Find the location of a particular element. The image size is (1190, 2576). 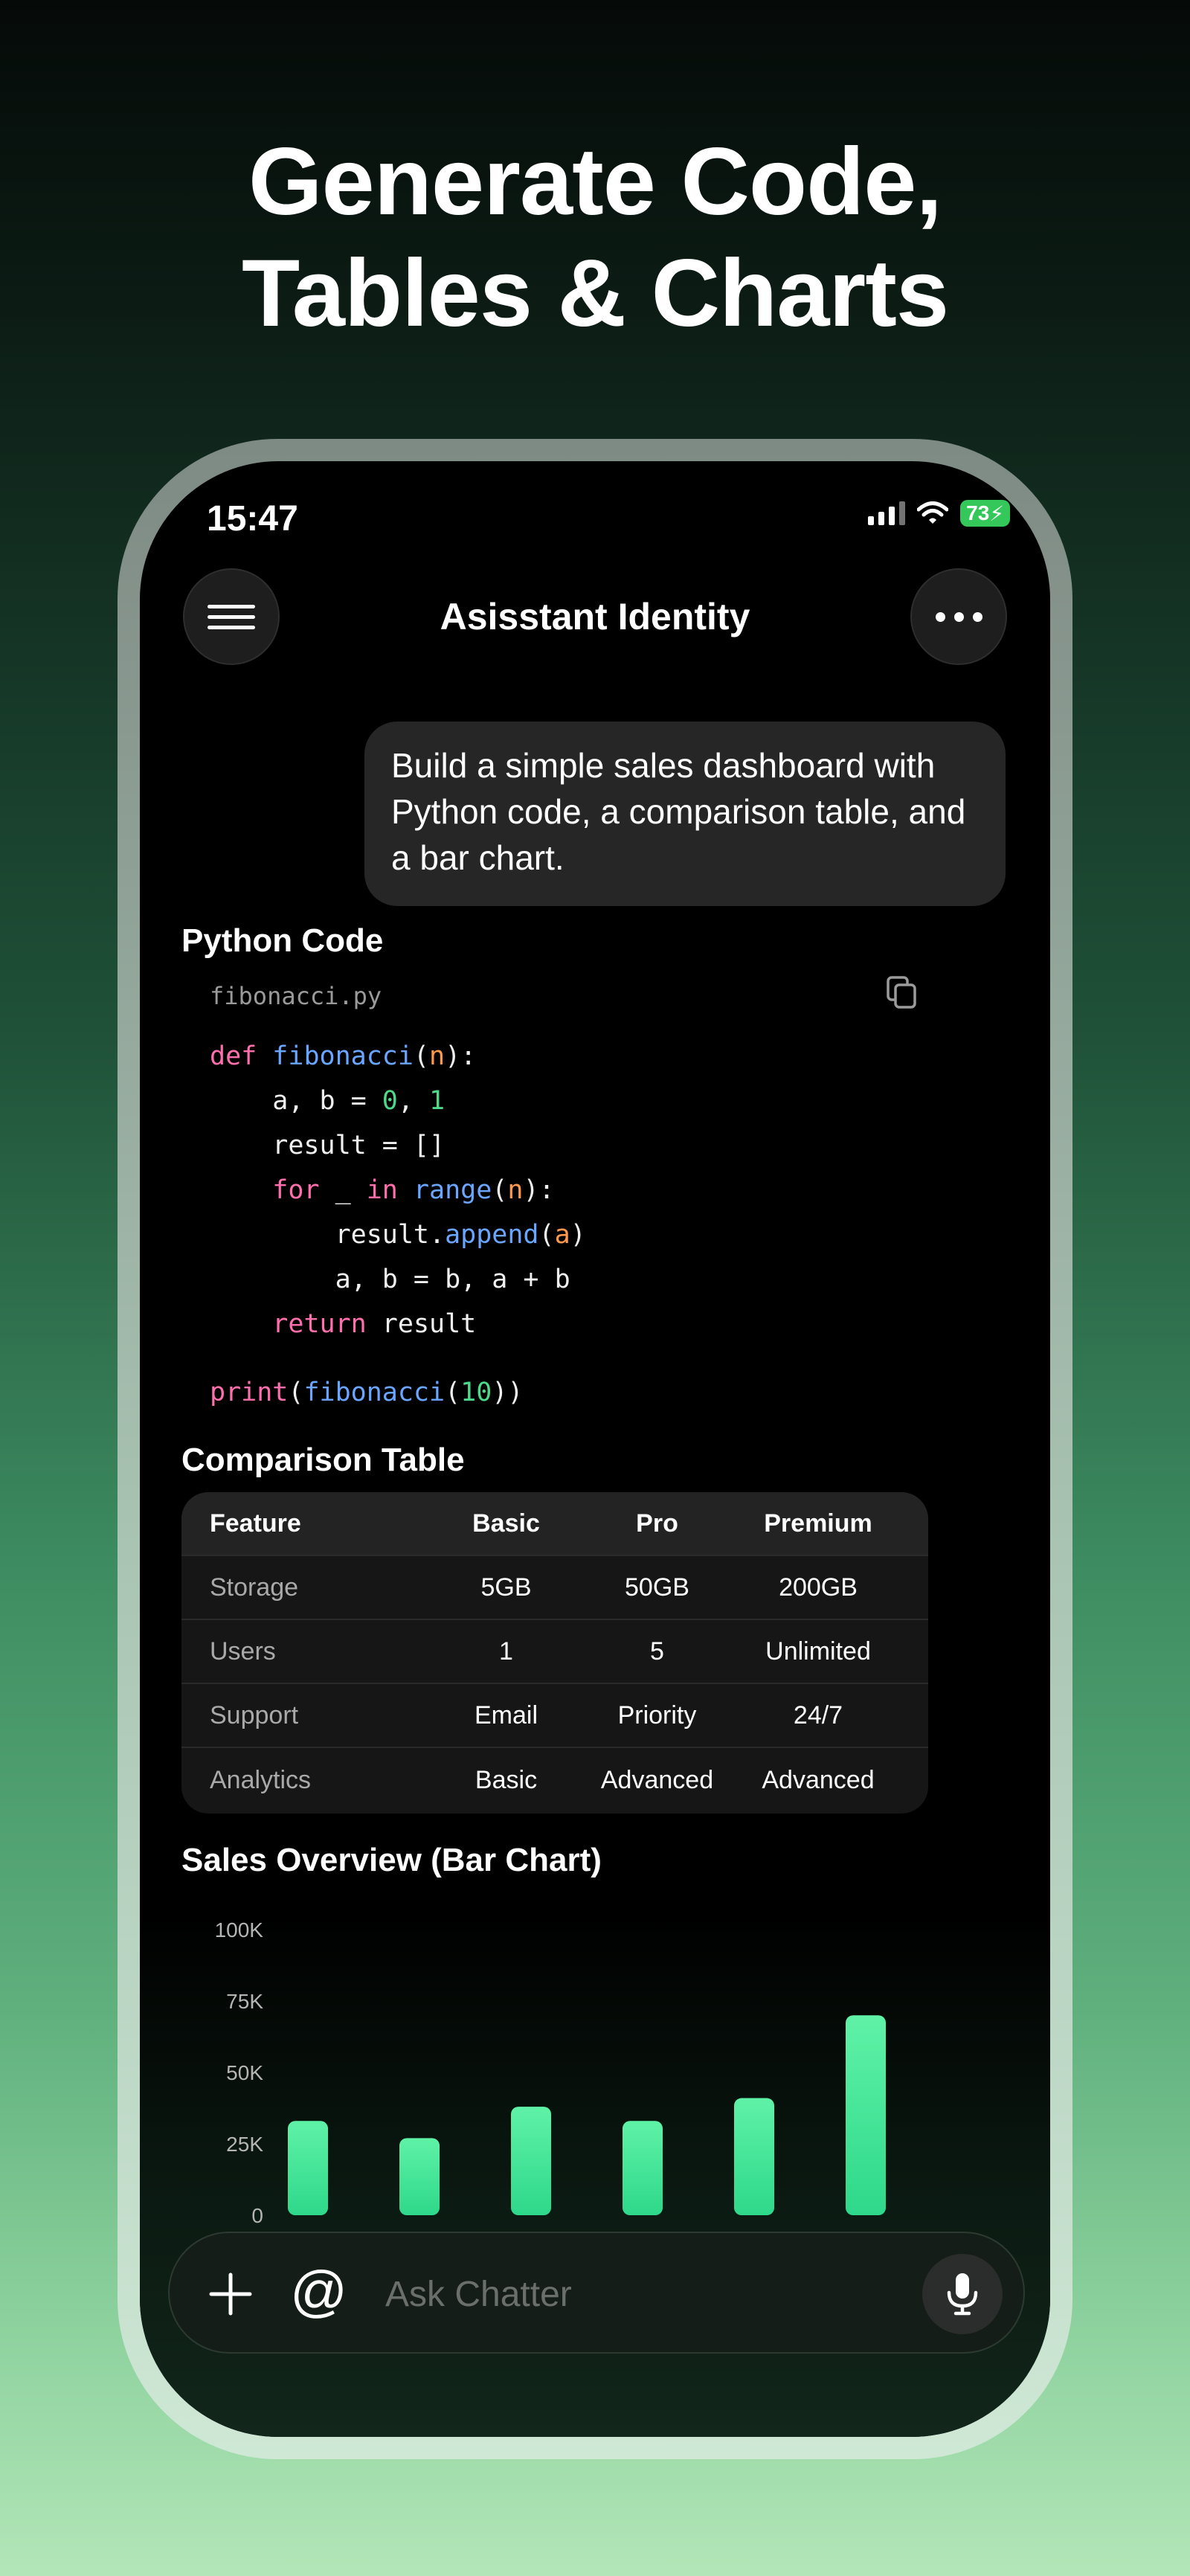

table-header-cell: Basic is located at coordinates (506, 1523).